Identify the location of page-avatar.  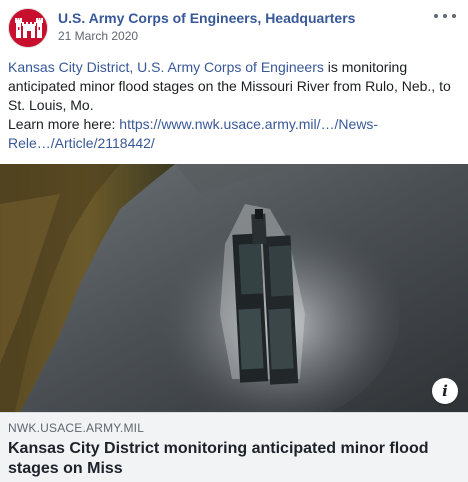
(28, 28).